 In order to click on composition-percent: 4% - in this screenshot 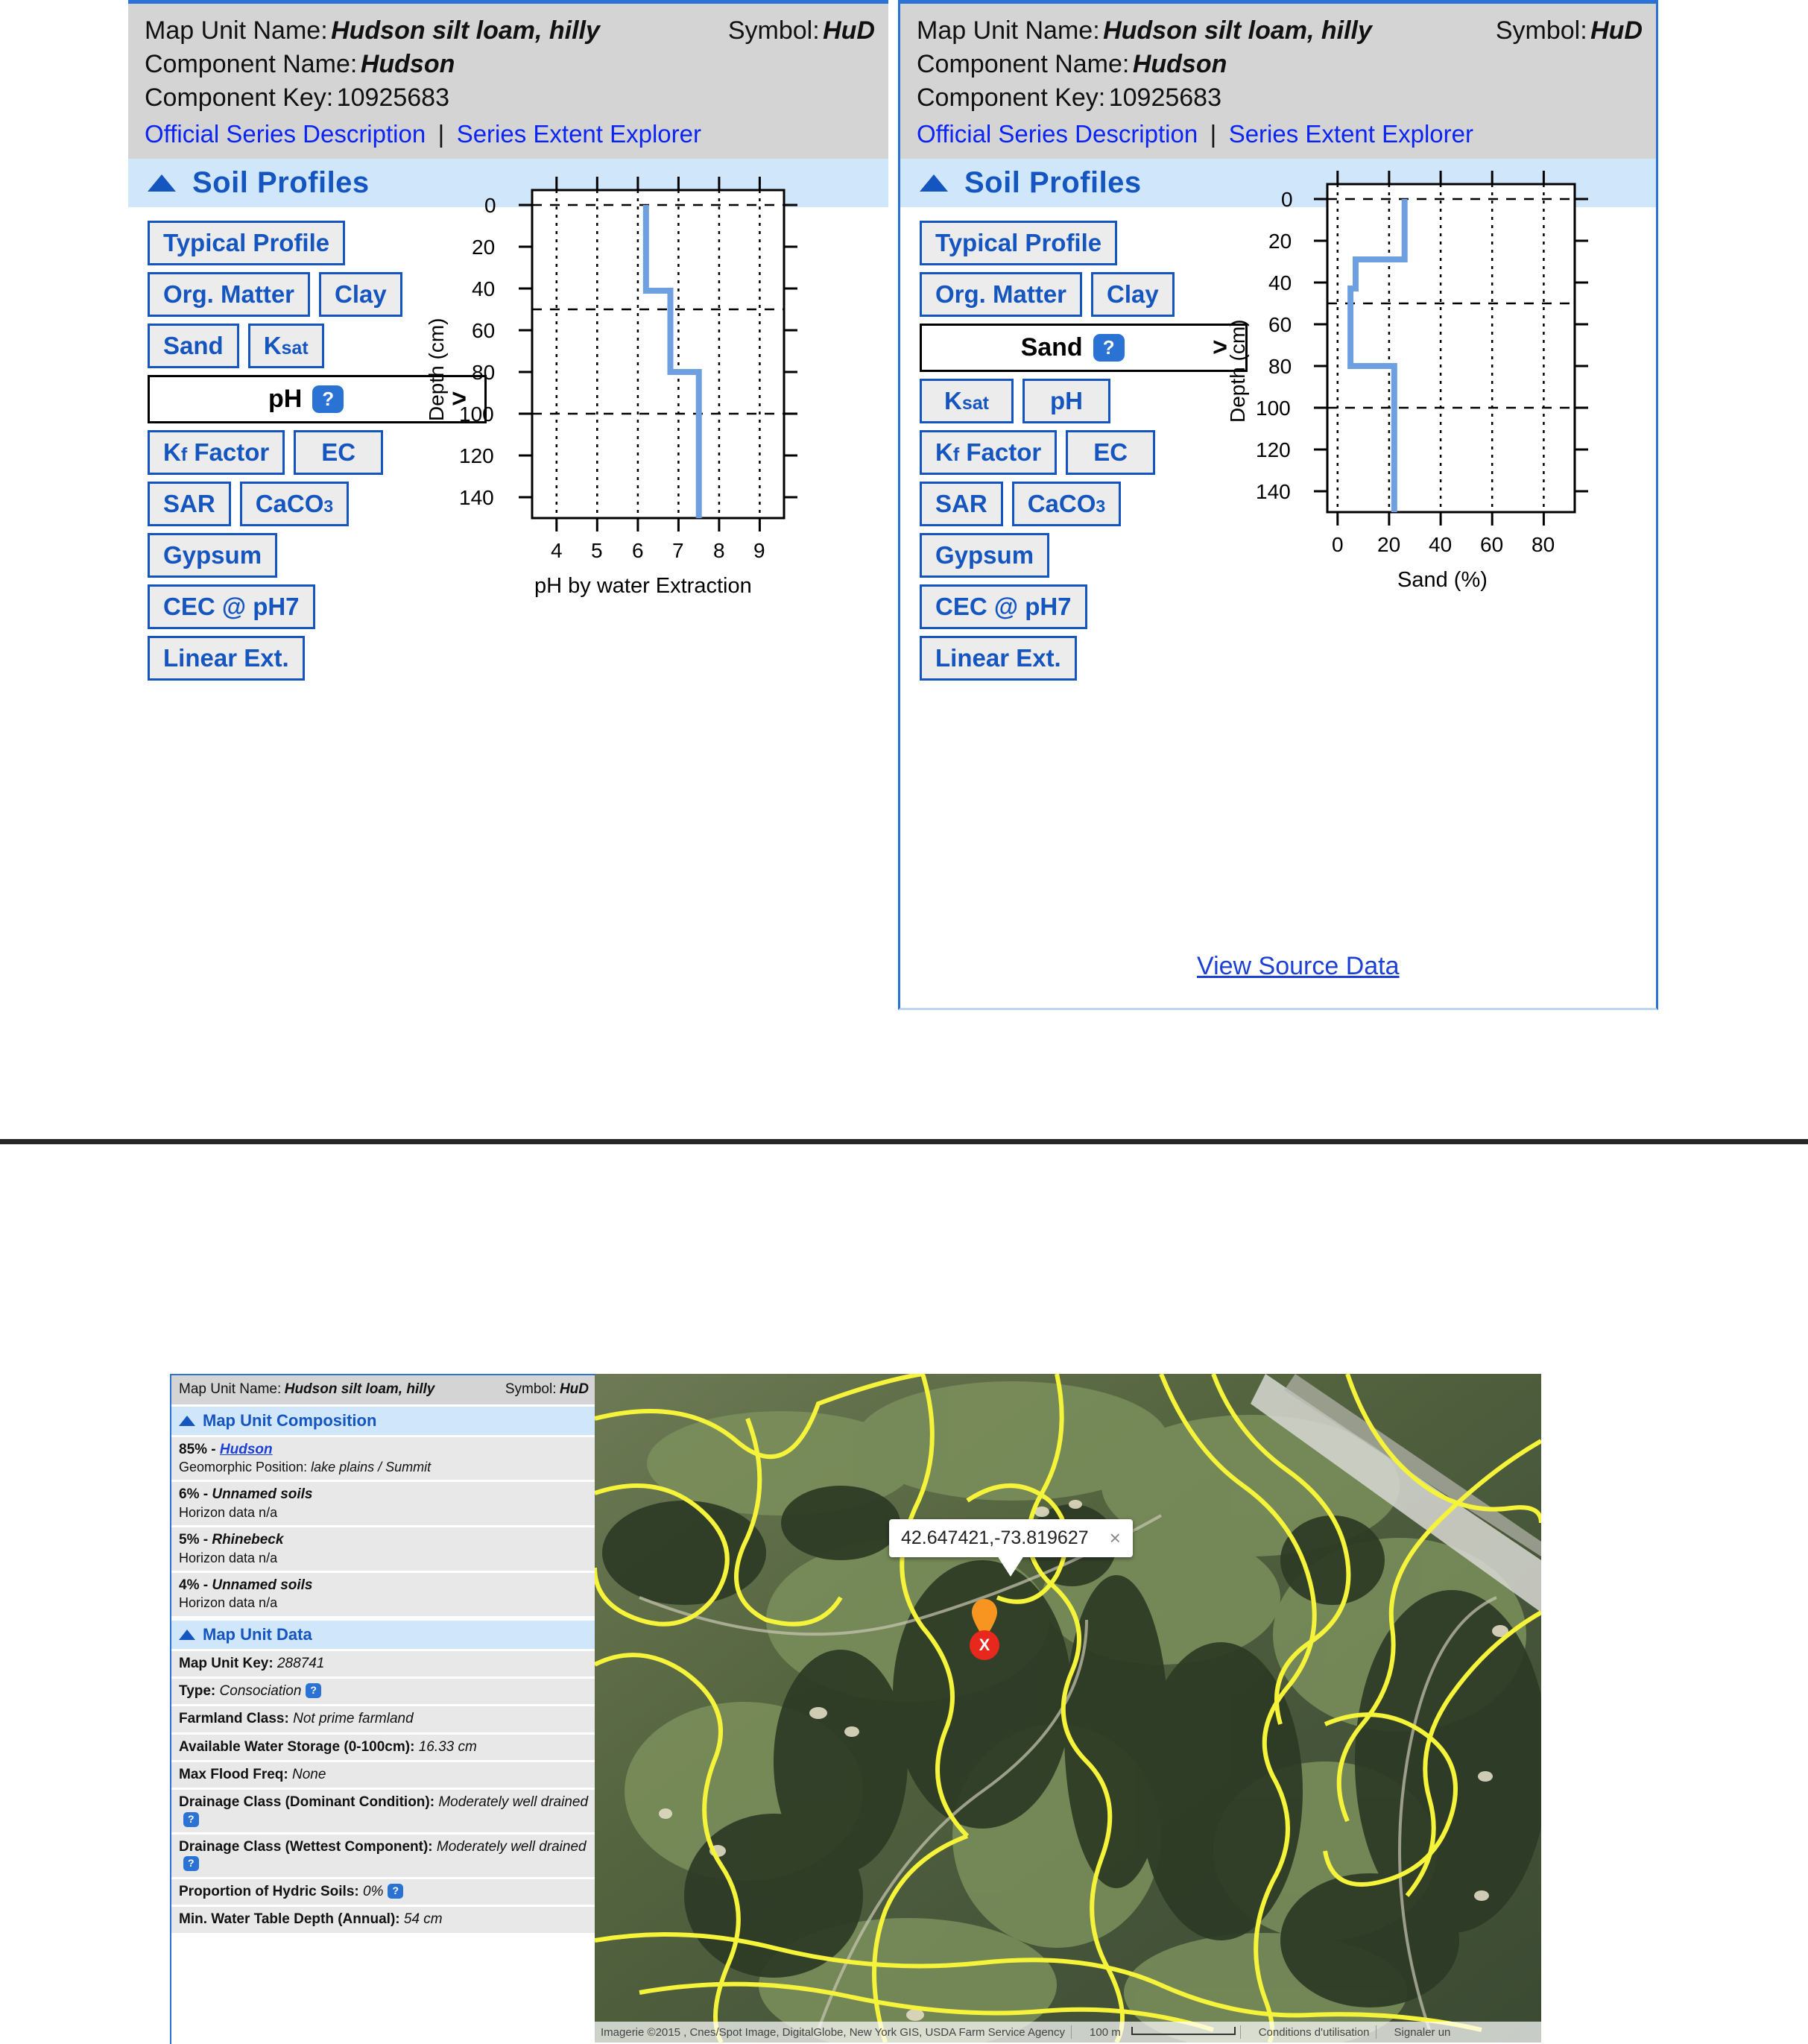, I will do `click(195, 1585)`.